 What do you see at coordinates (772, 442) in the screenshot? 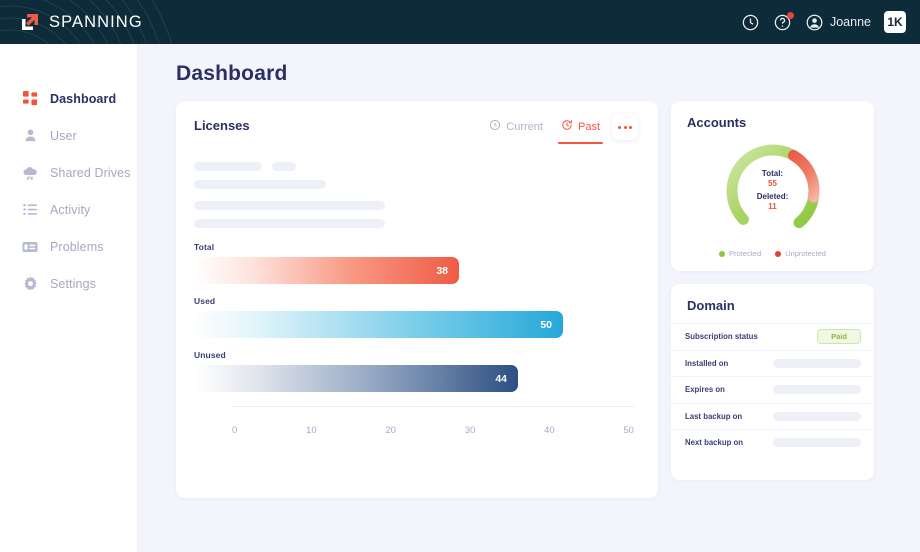
I see `domain-row-next-backup-on: Next backup on` at bounding box center [772, 442].